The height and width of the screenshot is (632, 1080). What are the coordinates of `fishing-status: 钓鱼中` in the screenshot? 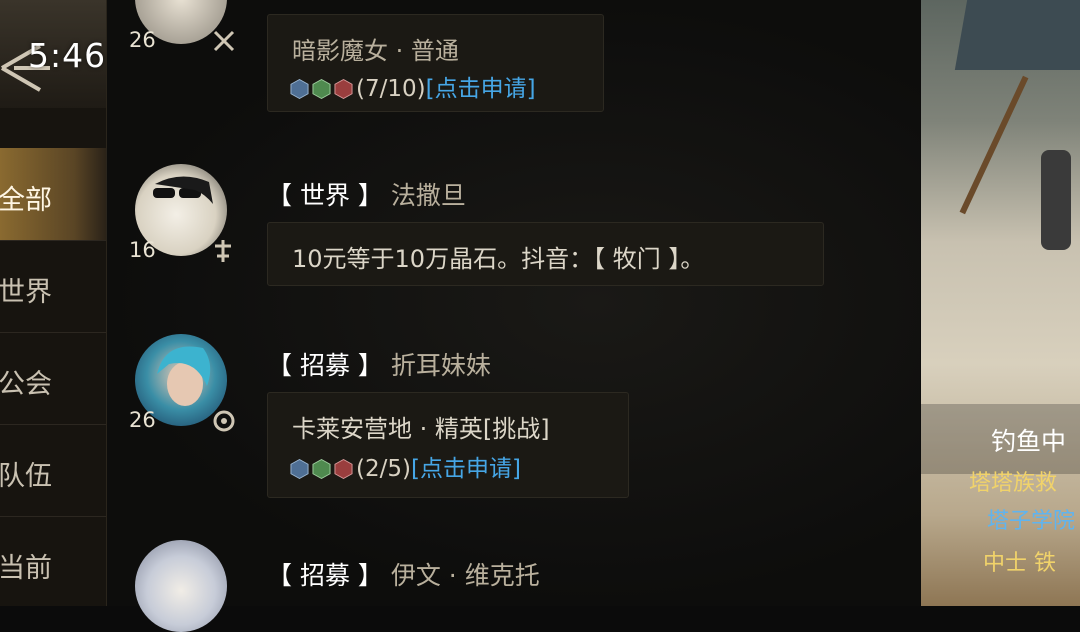 It's located at (1029, 441).